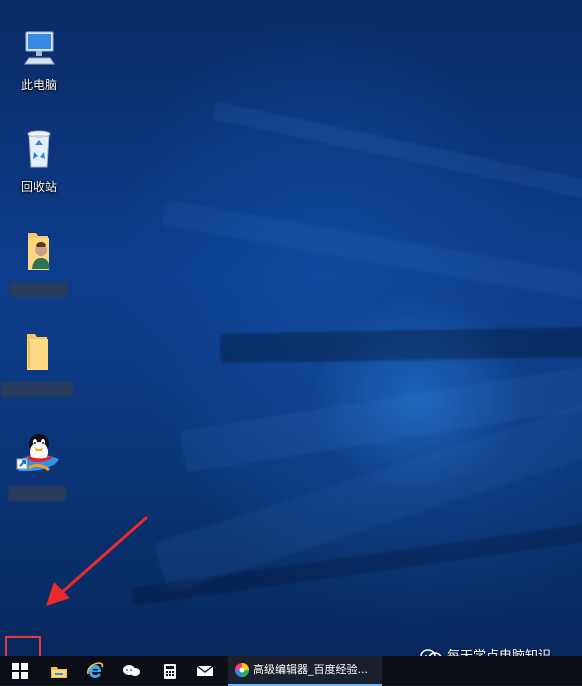  I want to click on desktop-icon-recycle-bin: 回收站, so click(40, 161).